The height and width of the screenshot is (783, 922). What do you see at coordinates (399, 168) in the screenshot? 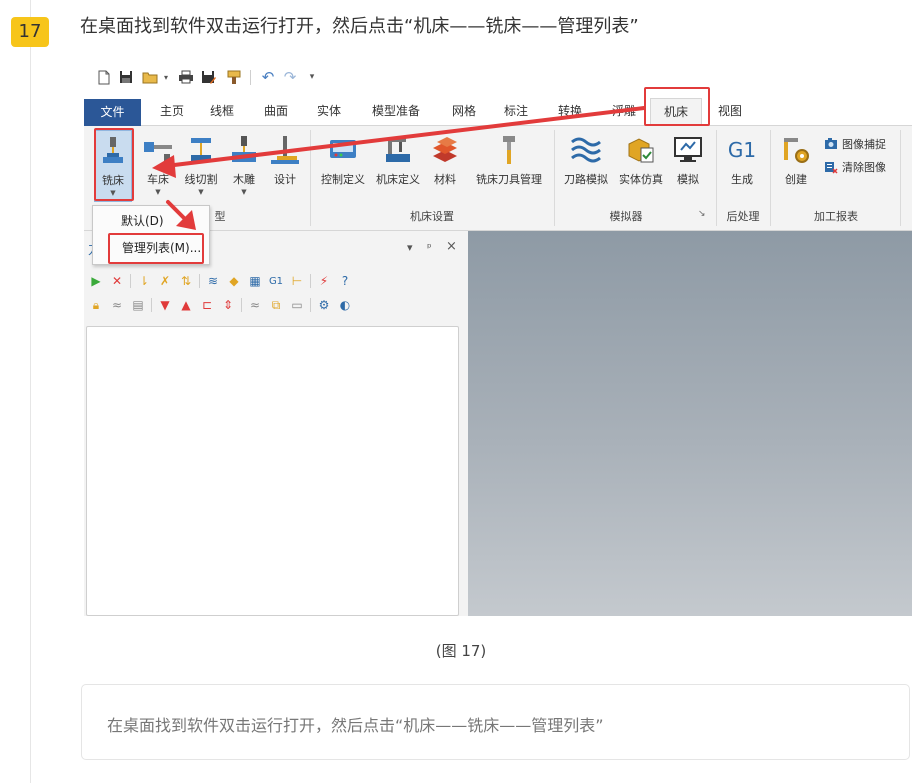
I see `guidance-arrows` at bounding box center [399, 168].